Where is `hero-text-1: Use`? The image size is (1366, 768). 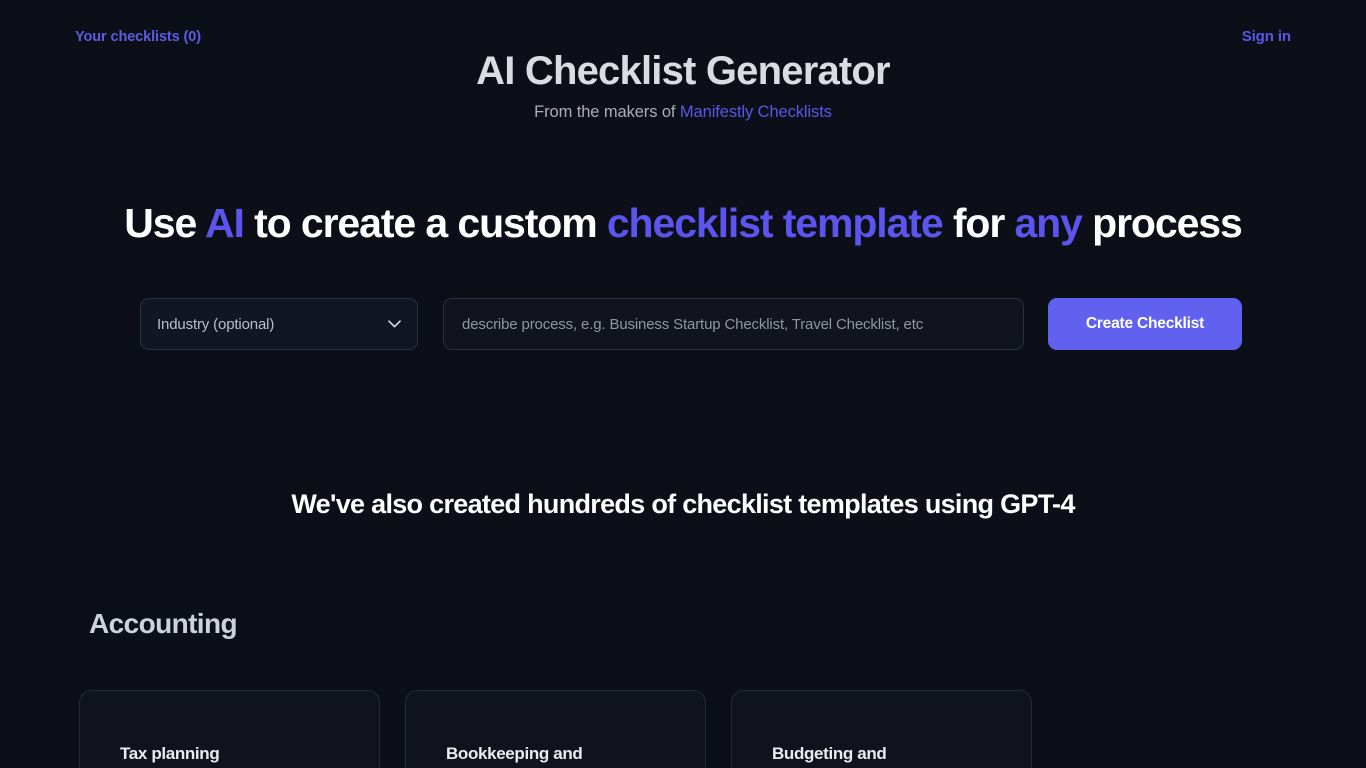
hero-text-1: Use is located at coordinates (164, 223).